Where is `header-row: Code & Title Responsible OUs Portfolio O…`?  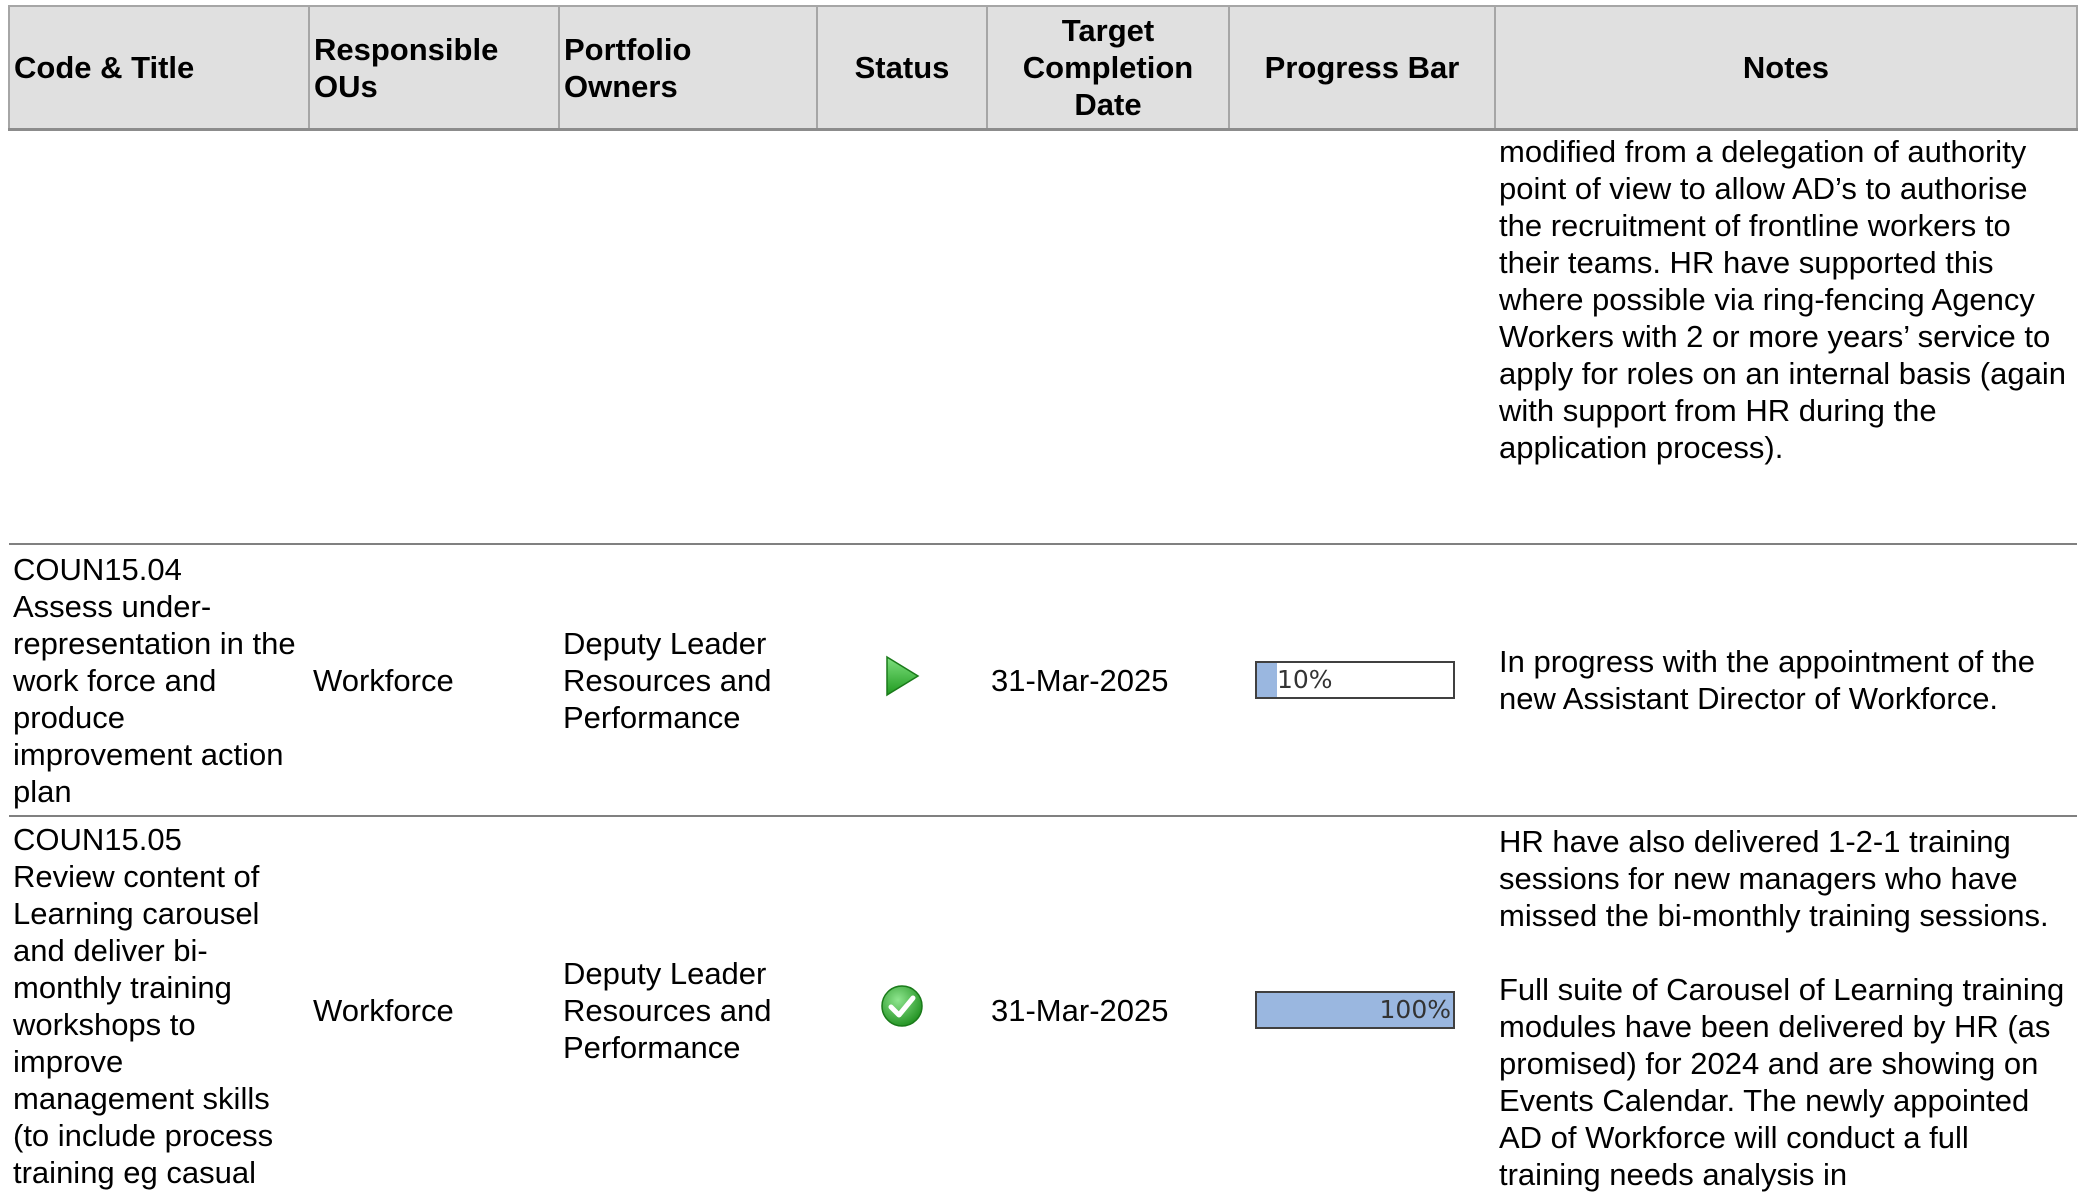
header-row: Code & Title Responsible OUs Portfolio O… is located at coordinates (1043, 68).